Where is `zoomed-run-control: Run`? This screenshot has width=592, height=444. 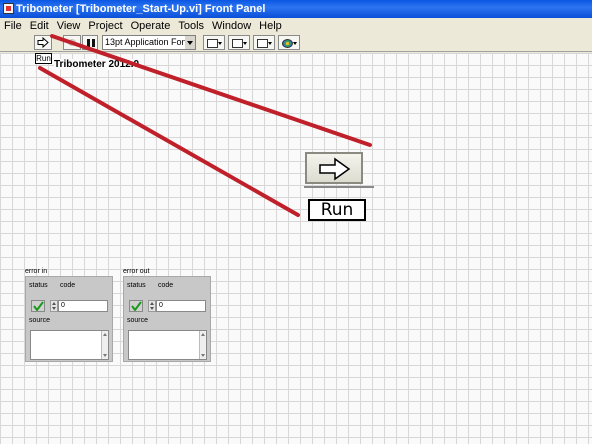
zoomed-run-control: Run is located at coordinates (337, 210).